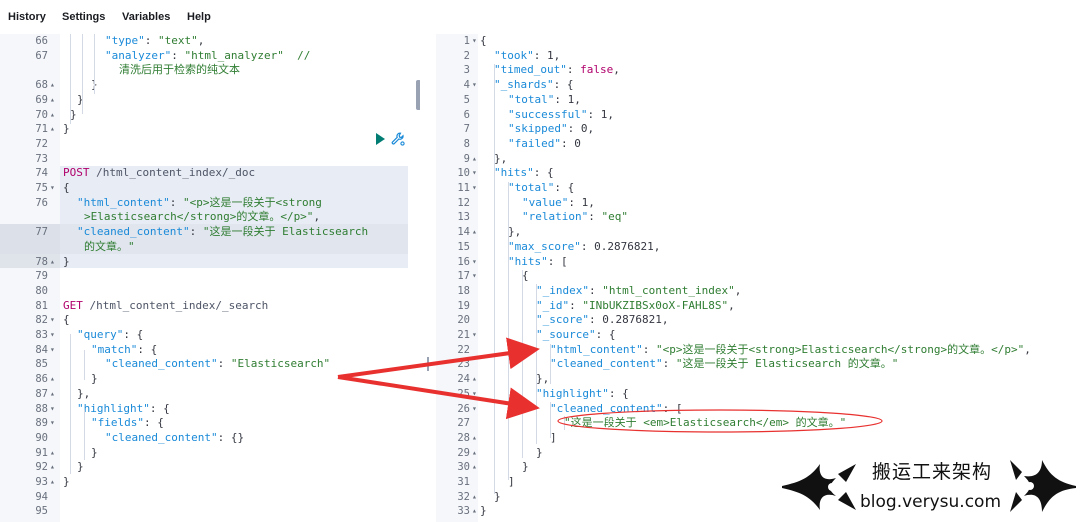 The height and width of the screenshot is (522, 1080). What do you see at coordinates (758, 159) in the screenshot?
I see `code-line: 9 ▴},` at bounding box center [758, 159].